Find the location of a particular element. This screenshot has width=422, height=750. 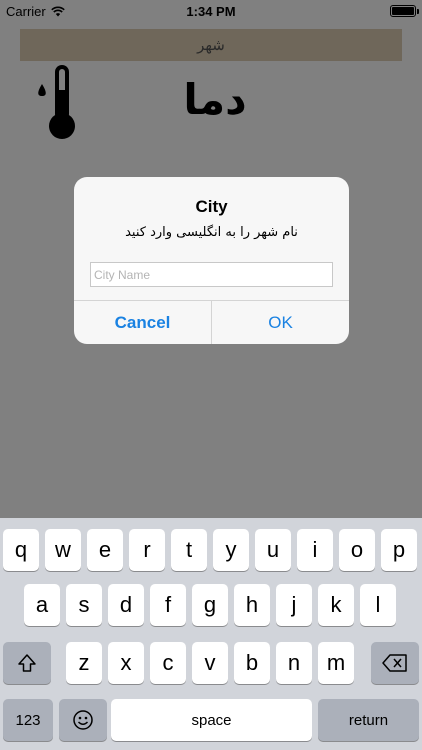

key-h: h is located at coordinates (252, 605).